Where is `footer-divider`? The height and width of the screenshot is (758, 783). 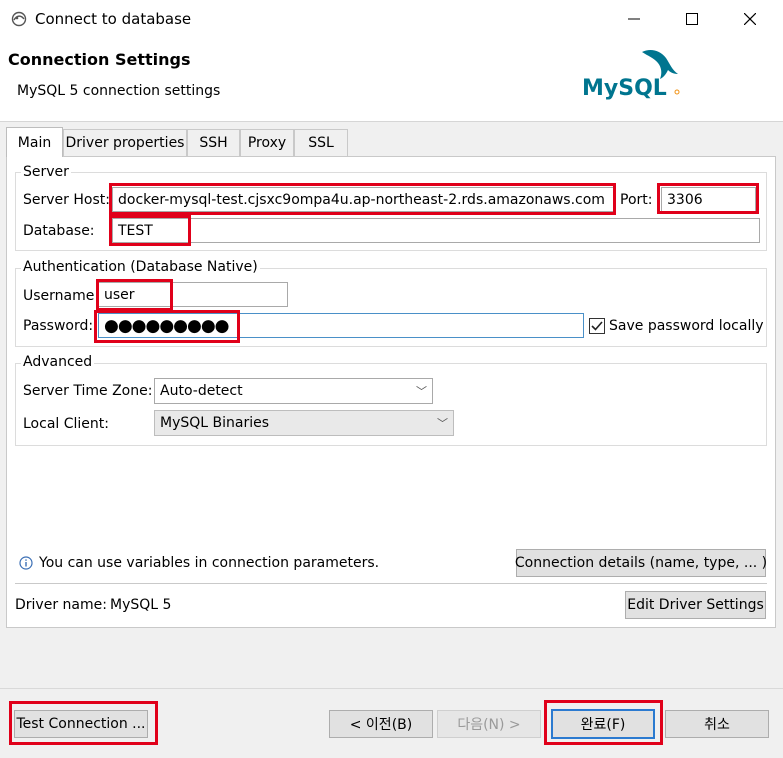
footer-divider is located at coordinates (391, 688).